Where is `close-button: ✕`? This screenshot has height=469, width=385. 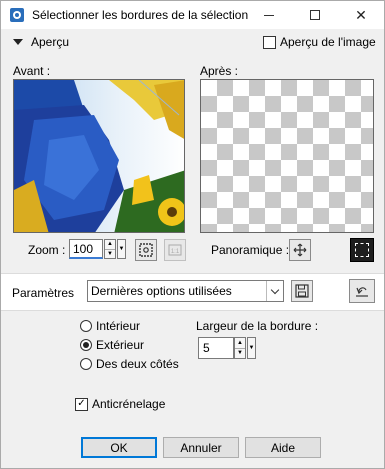 close-button: ✕ is located at coordinates (361, 15).